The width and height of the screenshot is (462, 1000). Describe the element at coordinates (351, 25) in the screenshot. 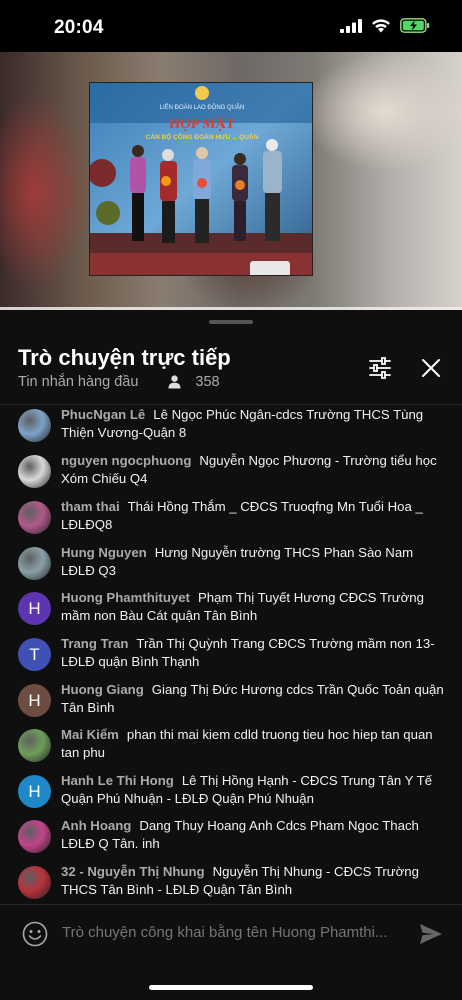

I see `signal-icon` at that location.